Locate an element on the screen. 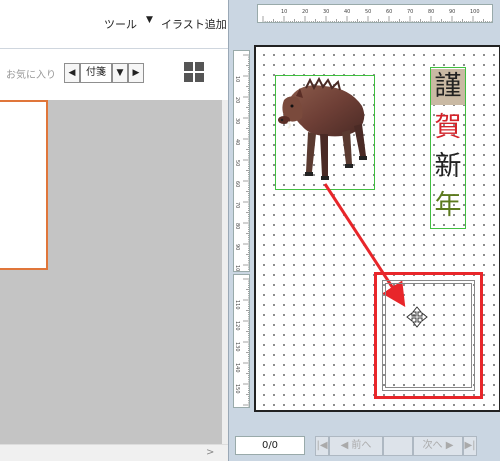 This screenshot has height=461, width=500. horizontal-scrollbar: > is located at coordinates (114, 452).